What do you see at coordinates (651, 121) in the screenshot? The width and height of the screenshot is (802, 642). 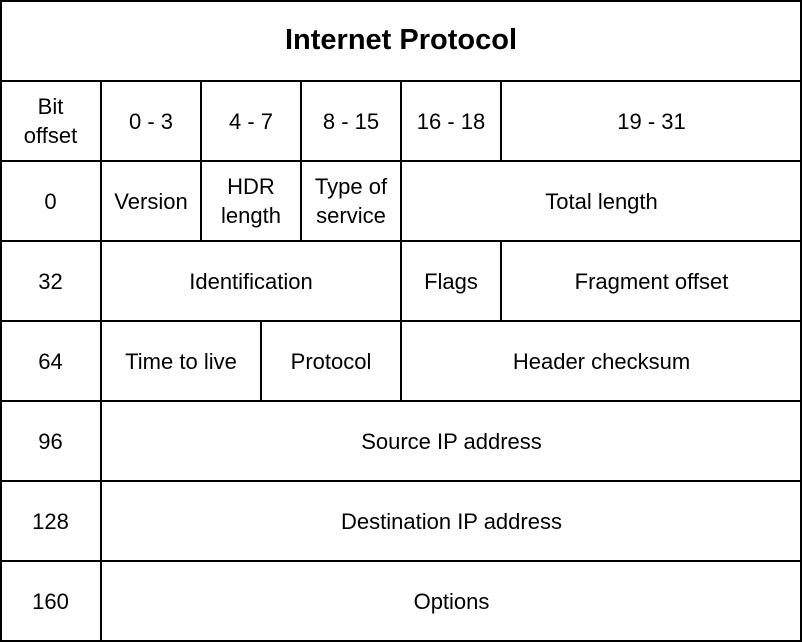 I see `header-range-19-31: 19 - 31` at bounding box center [651, 121].